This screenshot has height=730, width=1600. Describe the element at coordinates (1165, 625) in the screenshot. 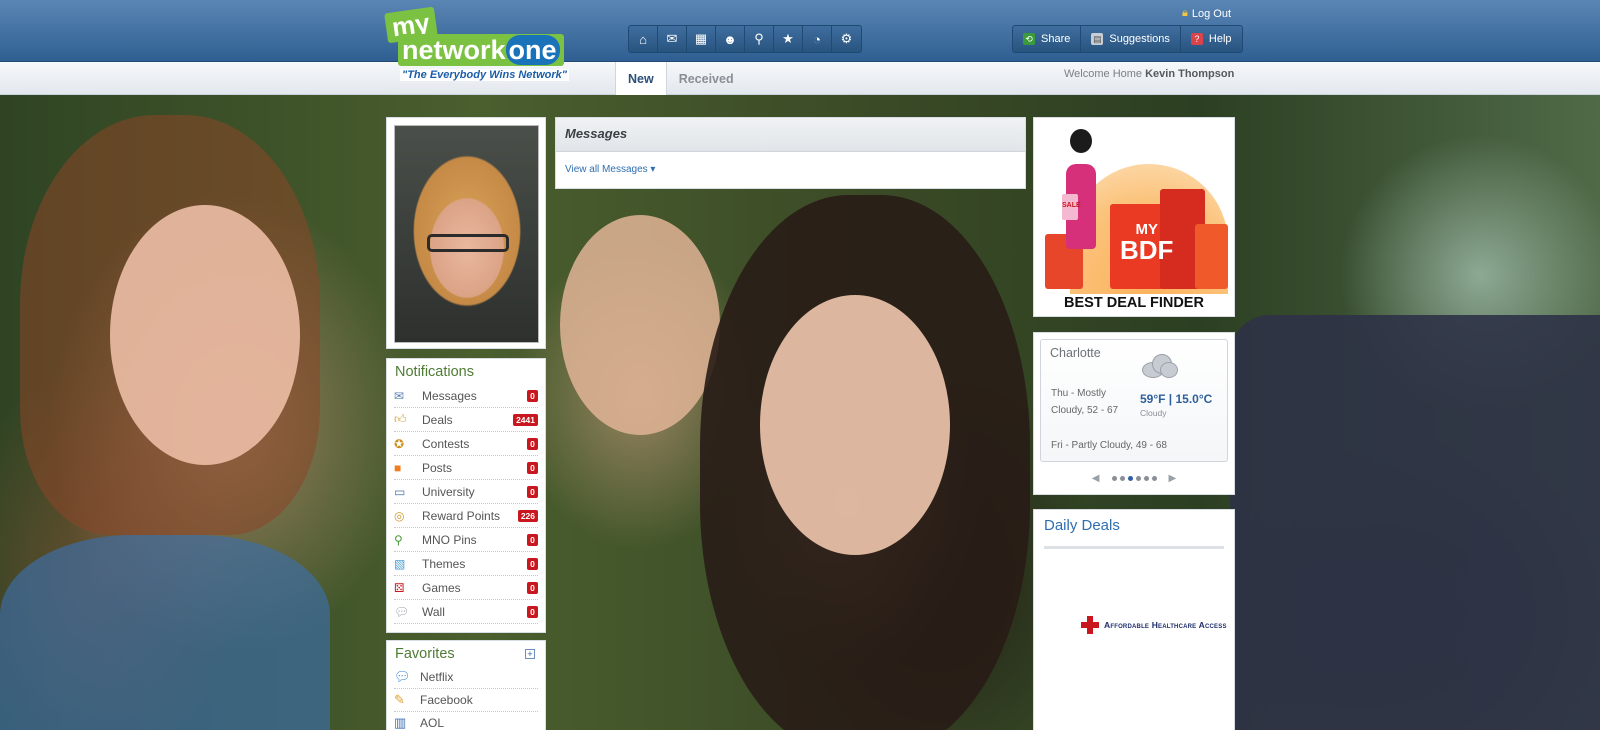

I see `deal-advertiser: Affordable Healthcare Access` at that location.